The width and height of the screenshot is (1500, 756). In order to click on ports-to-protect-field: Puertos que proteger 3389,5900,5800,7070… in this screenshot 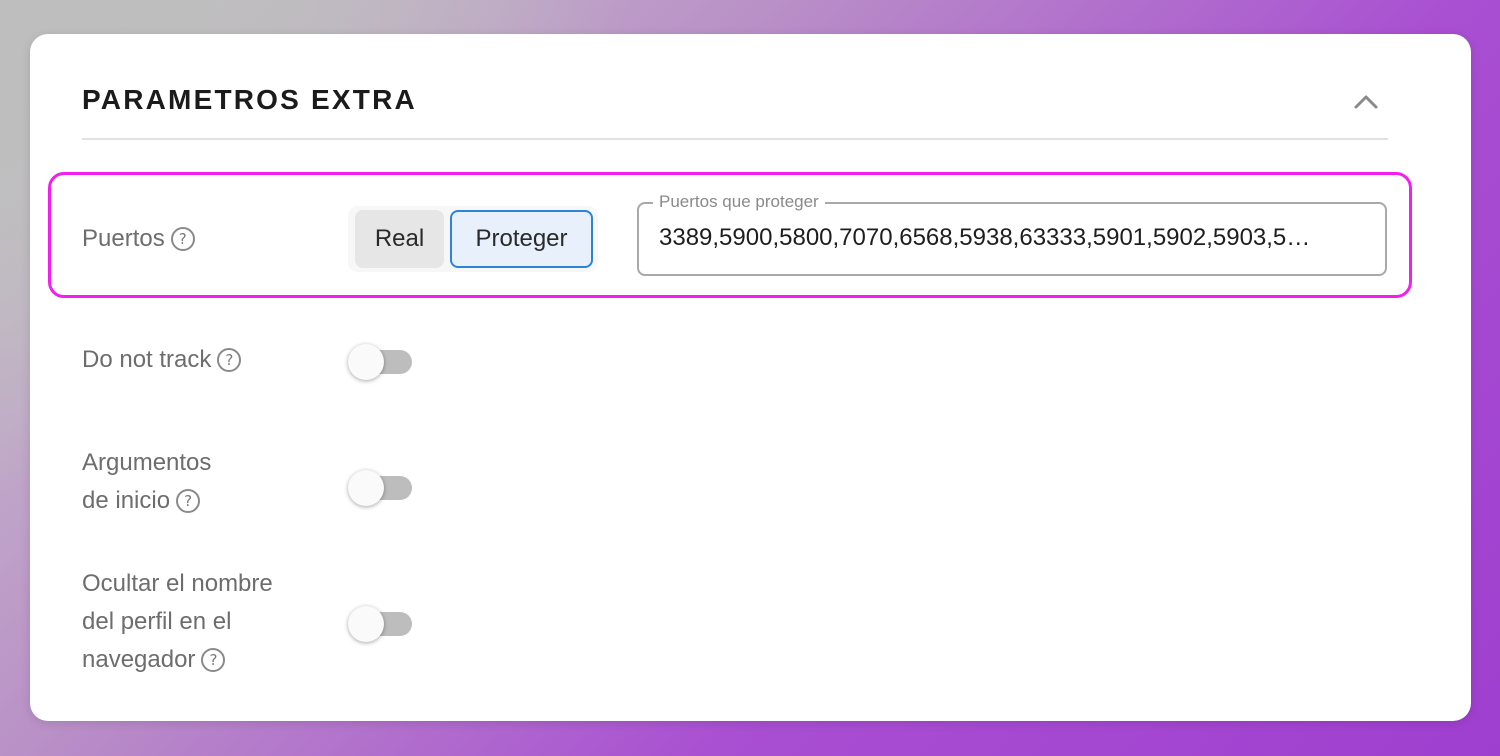, I will do `click(1012, 234)`.